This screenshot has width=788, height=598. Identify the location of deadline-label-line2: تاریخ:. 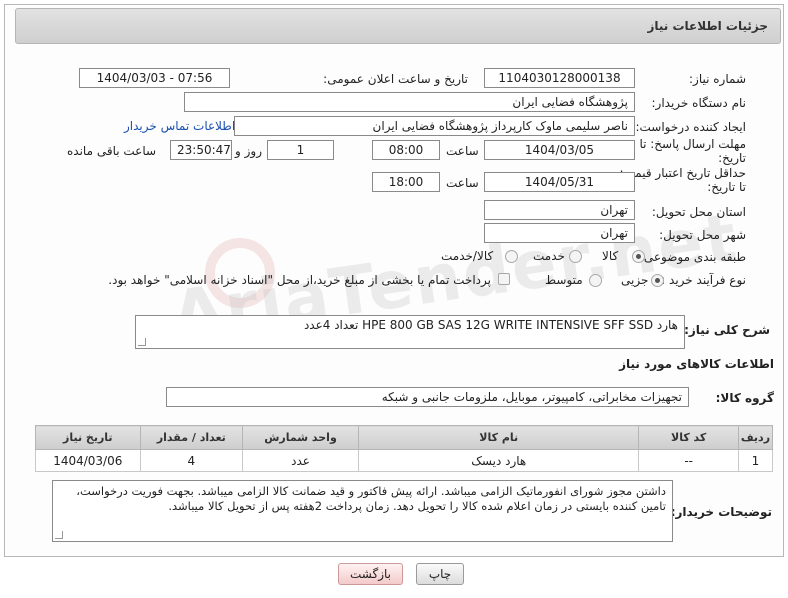
(732, 158).